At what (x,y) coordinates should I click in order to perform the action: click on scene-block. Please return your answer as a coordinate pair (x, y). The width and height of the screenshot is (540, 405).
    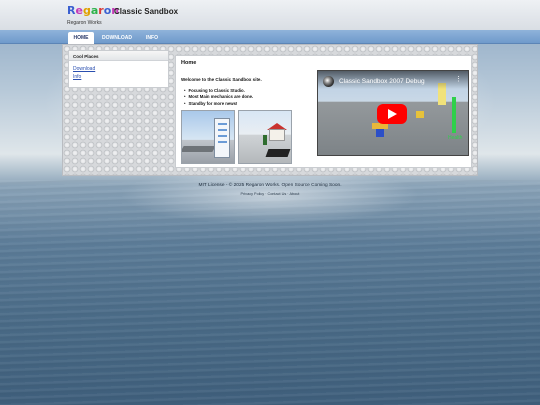
    Looking at the image, I should click on (420, 114).